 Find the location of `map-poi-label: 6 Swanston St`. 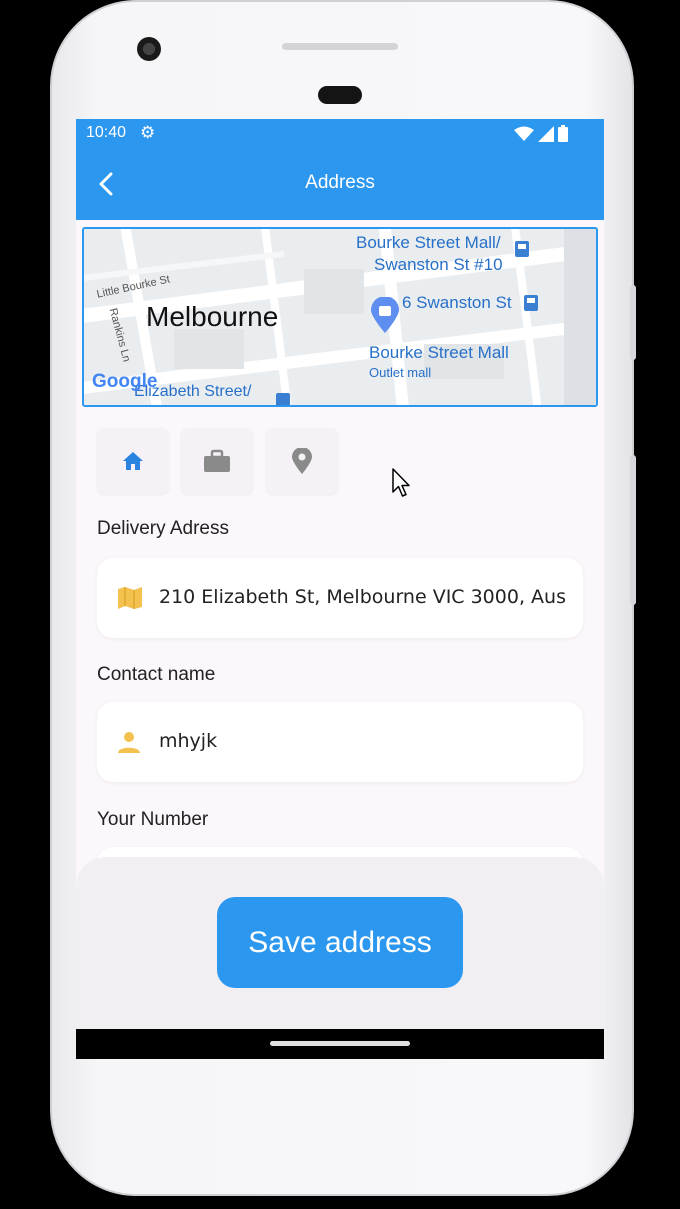

map-poi-label: 6 Swanston St is located at coordinates (457, 302).